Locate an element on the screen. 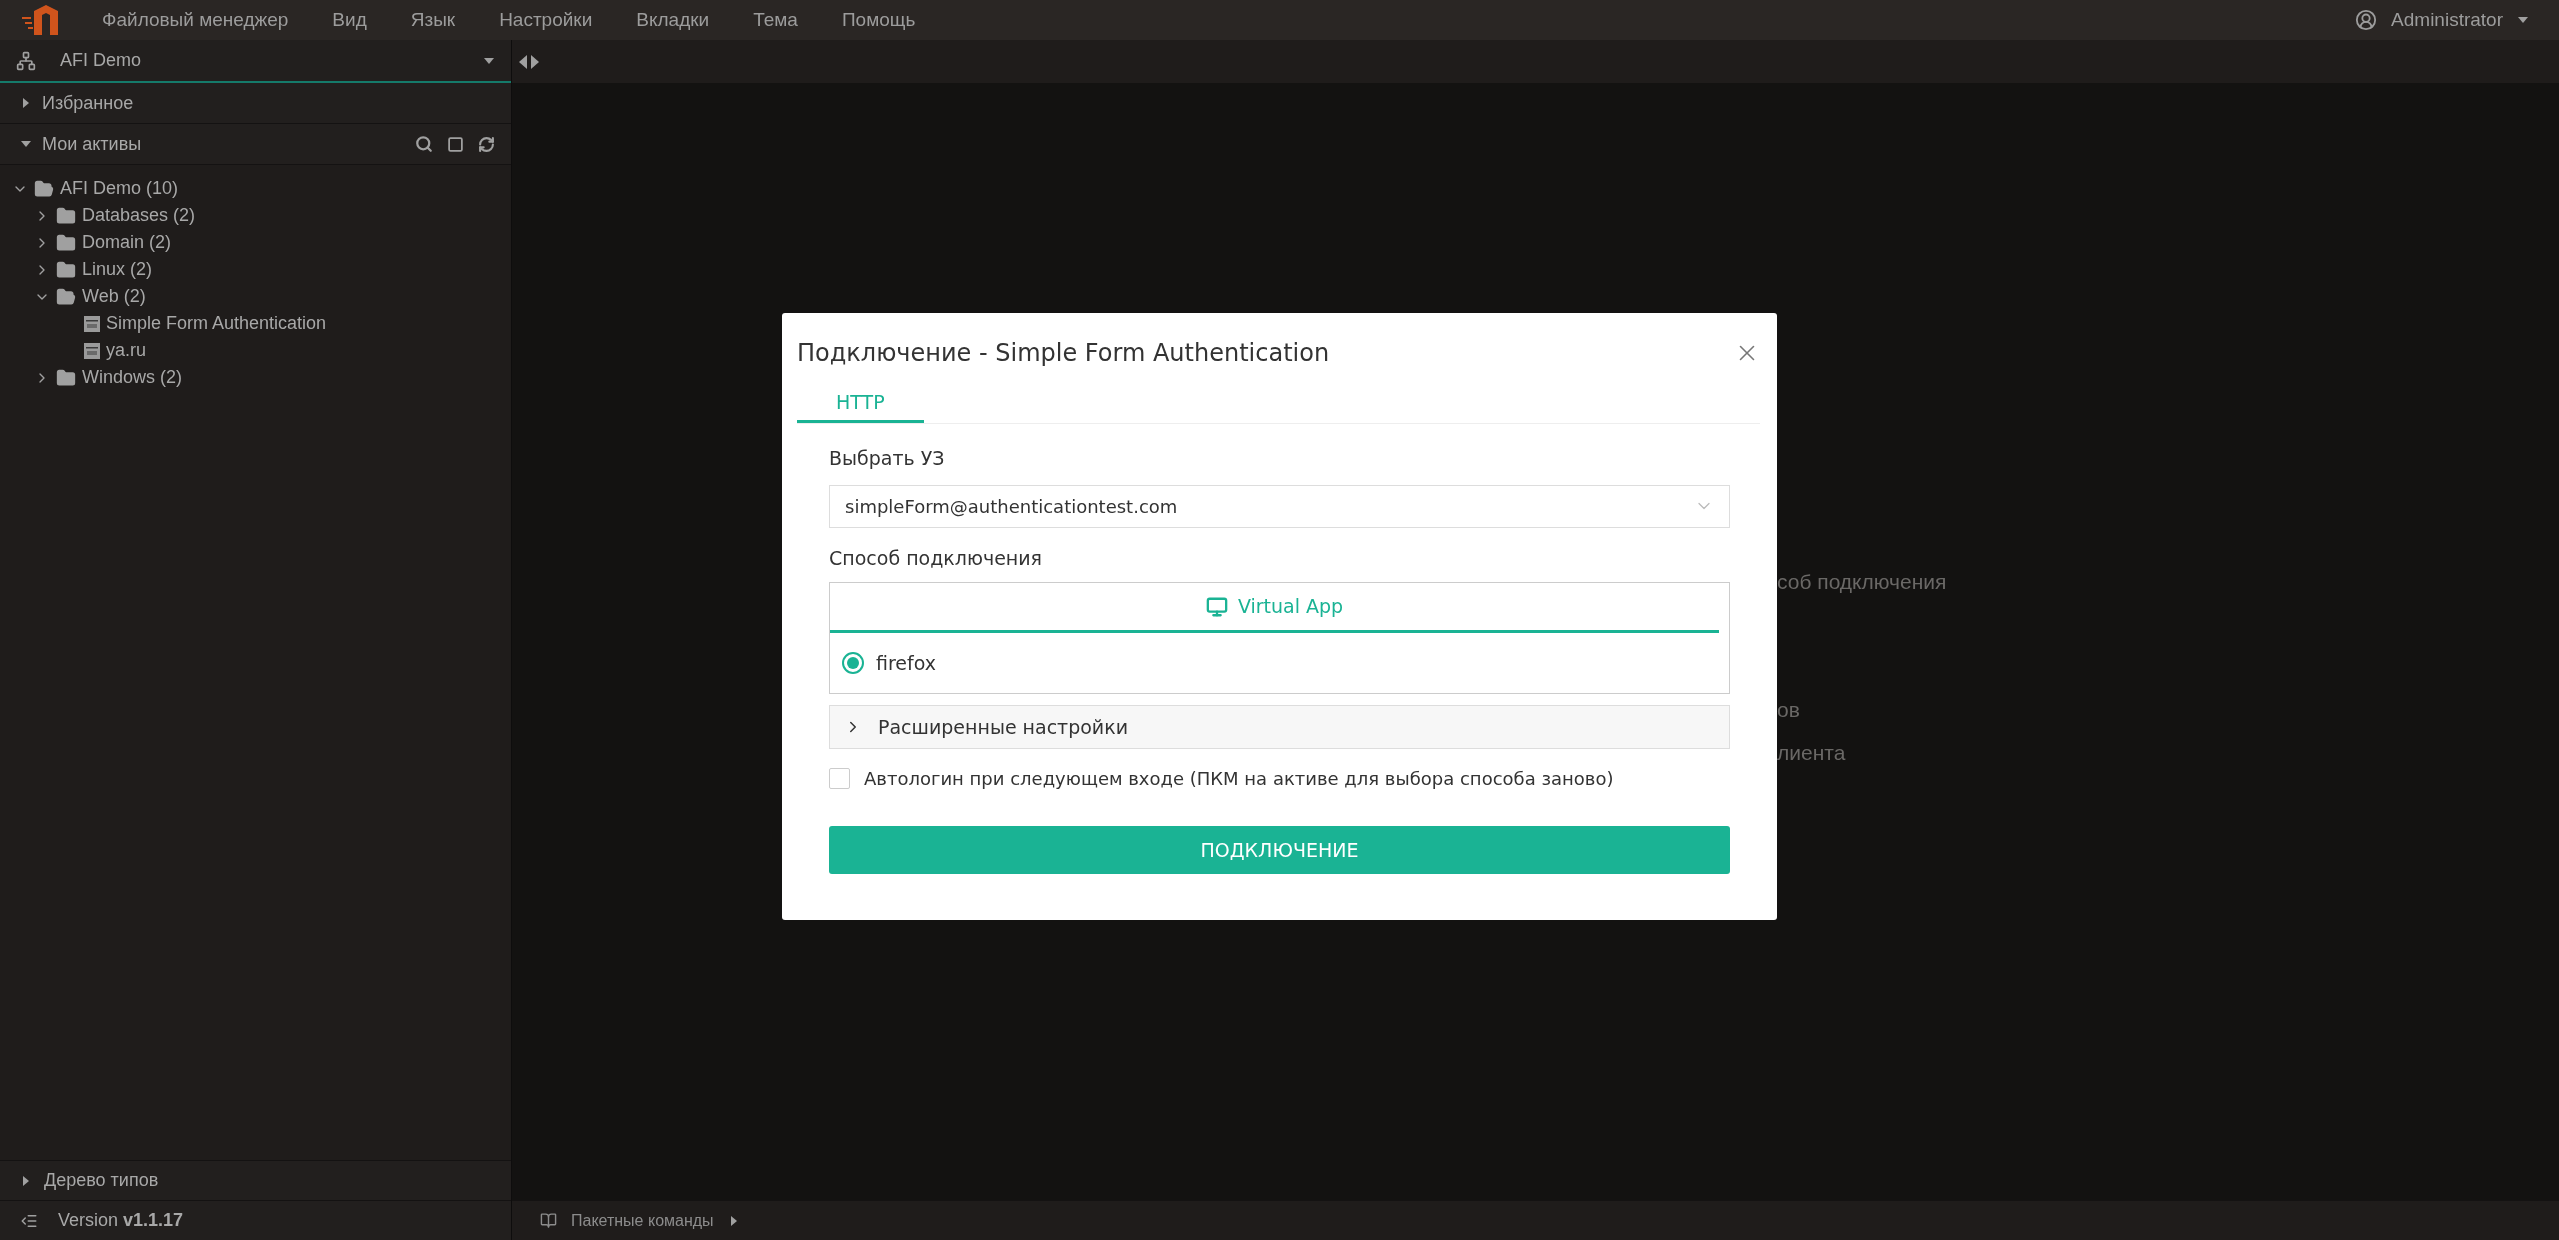  search-icon is located at coordinates (424, 144).